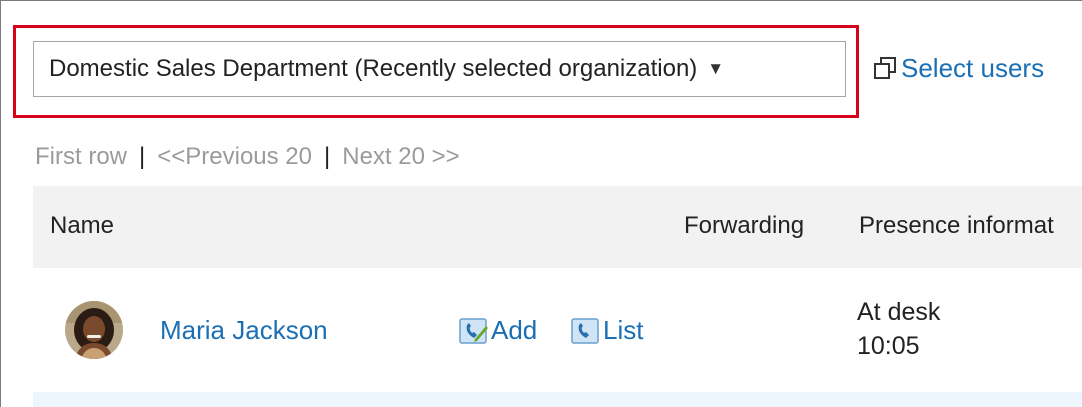 Image resolution: width=1082 pixels, height=407 pixels. Describe the element at coordinates (0, 203) in the screenshot. I see `frame-left-border` at that location.